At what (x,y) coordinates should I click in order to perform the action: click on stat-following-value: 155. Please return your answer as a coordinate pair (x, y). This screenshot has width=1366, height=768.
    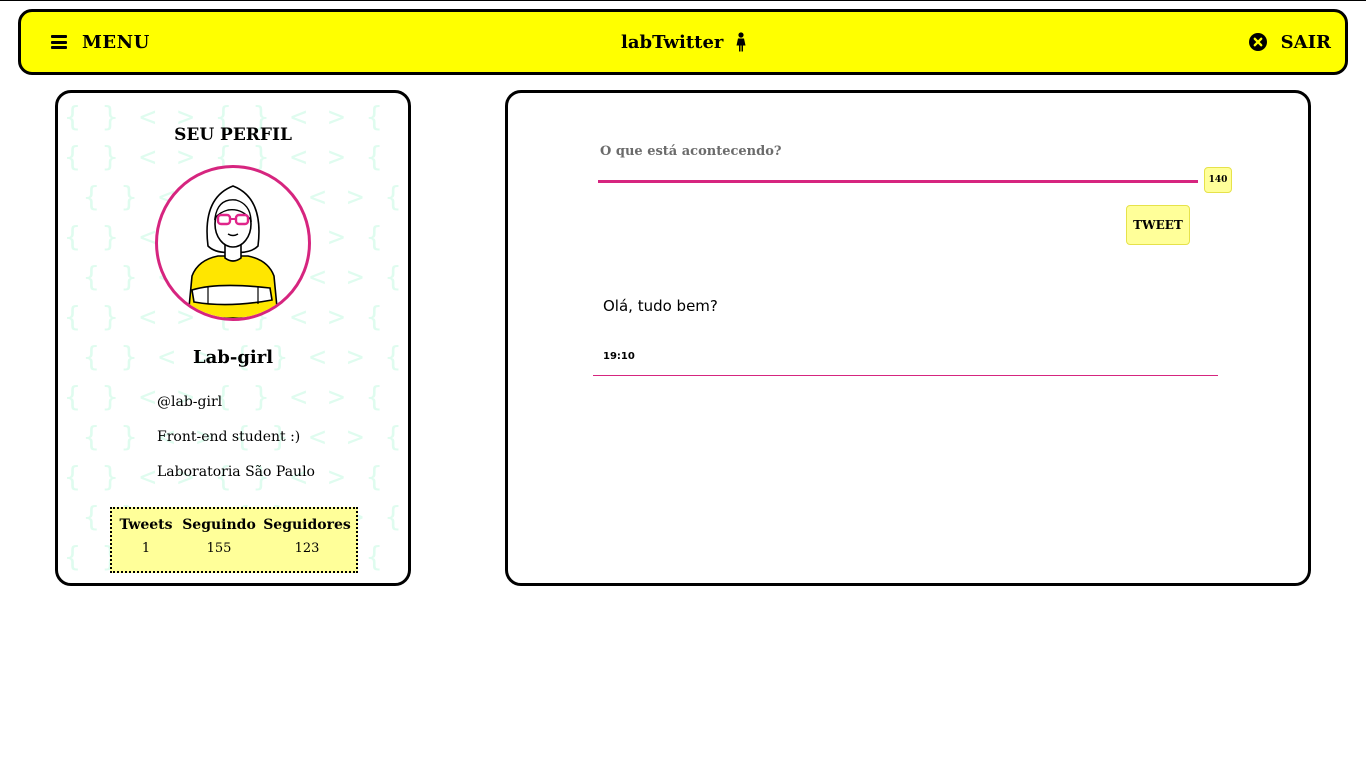
    Looking at the image, I should click on (219, 548).